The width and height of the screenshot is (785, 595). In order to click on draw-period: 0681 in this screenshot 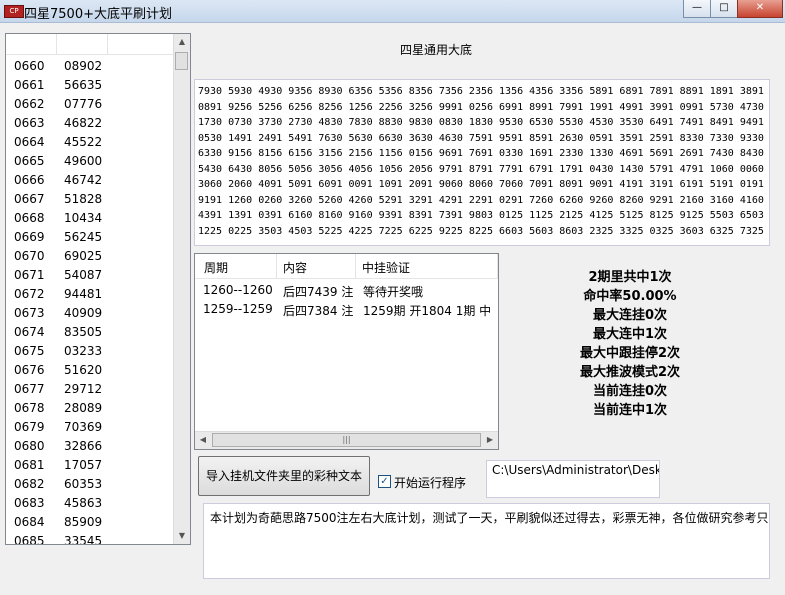, I will do `click(29, 465)`.